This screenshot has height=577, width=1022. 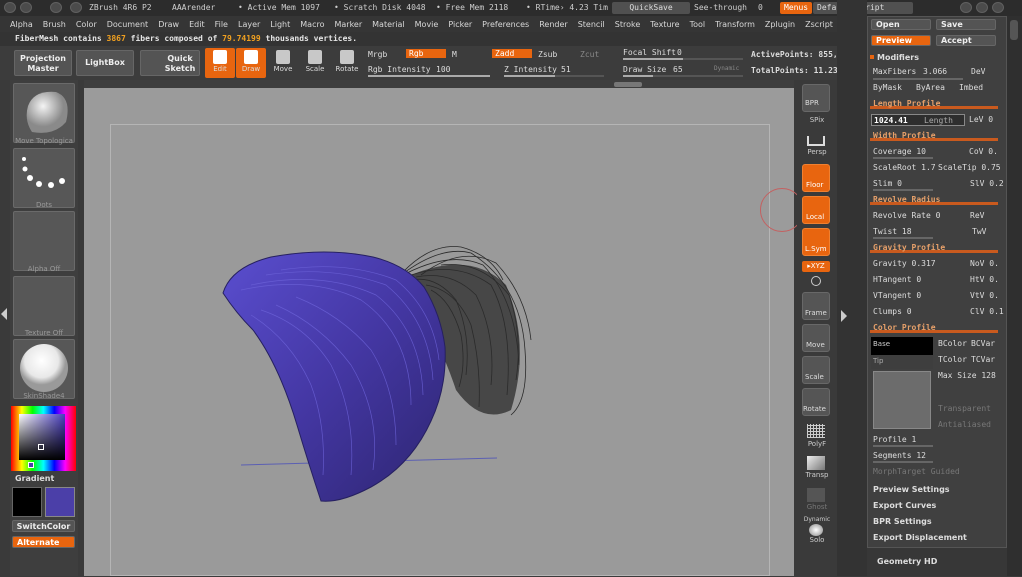 I want to click on menu-draw: Draw, so click(x=168, y=24).